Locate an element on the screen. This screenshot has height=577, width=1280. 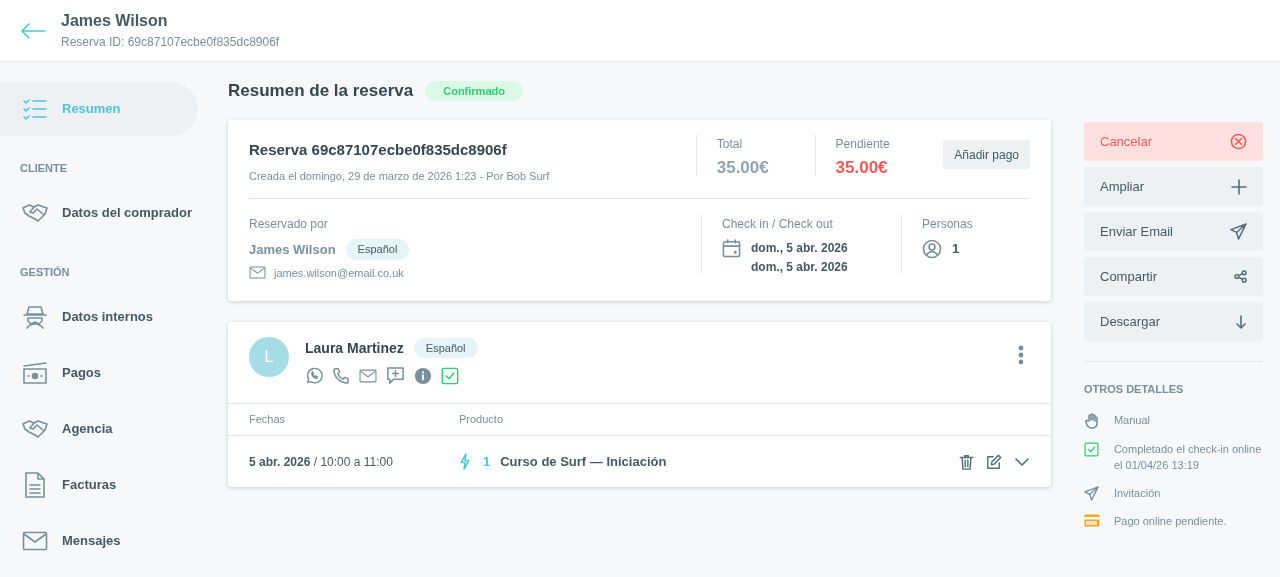
sidebar-item: Facturas is located at coordinates (99, 485).